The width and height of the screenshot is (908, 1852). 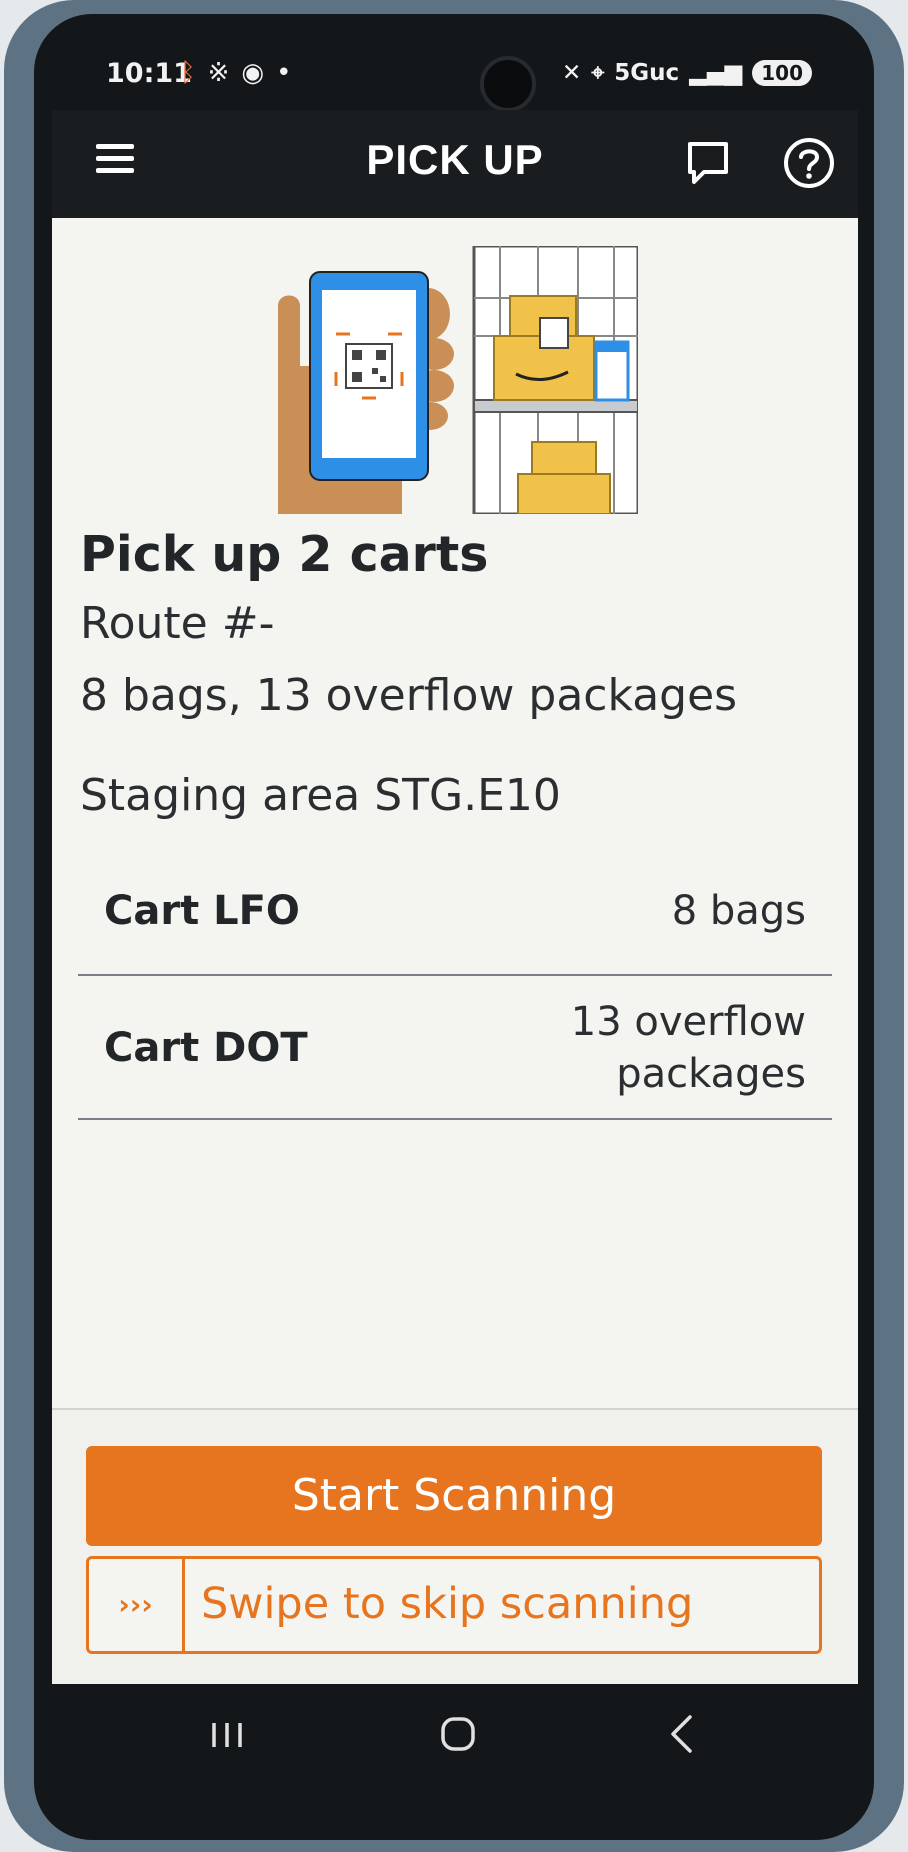 What do you see at coordinates (711, 1074) in the screenshot?
I see `cart-contents-line: packages` at bounding box center [711, 1074].